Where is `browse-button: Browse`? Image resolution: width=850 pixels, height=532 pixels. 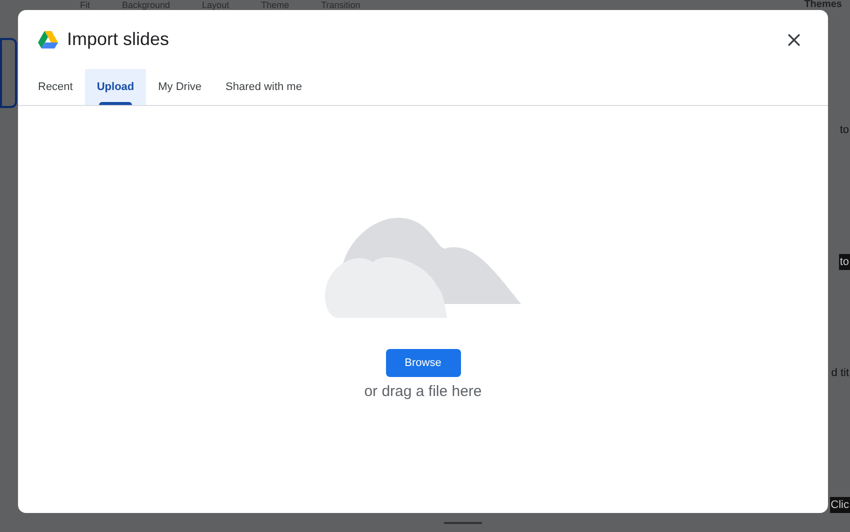
browse-button: Browse is located at coordinates (423, 363).